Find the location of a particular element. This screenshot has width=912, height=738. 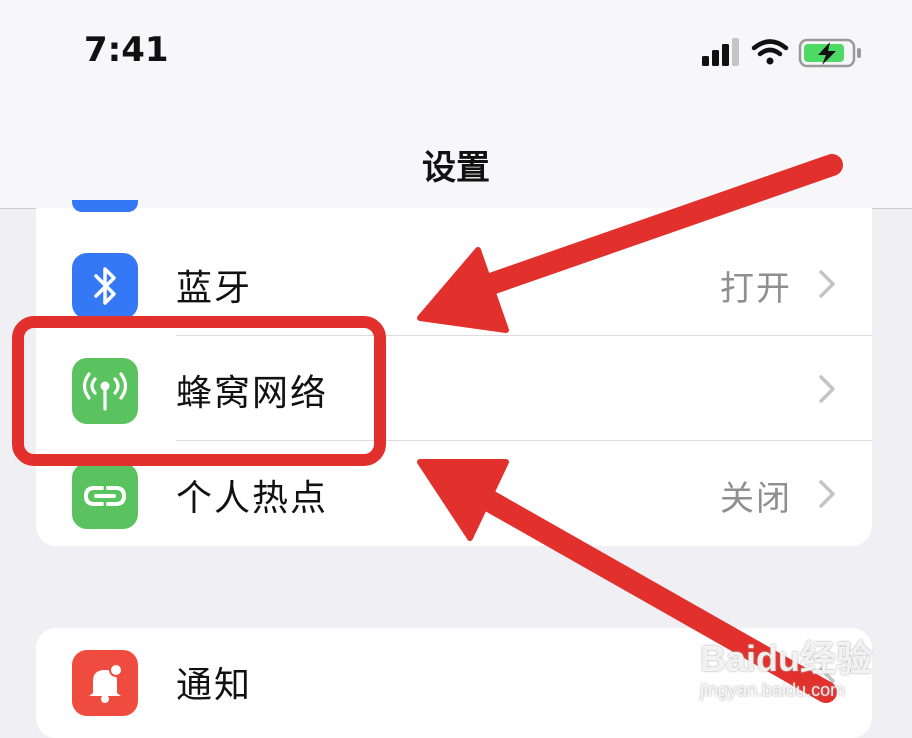

annotation-arrow-upper is located at coordinates (630, 243).